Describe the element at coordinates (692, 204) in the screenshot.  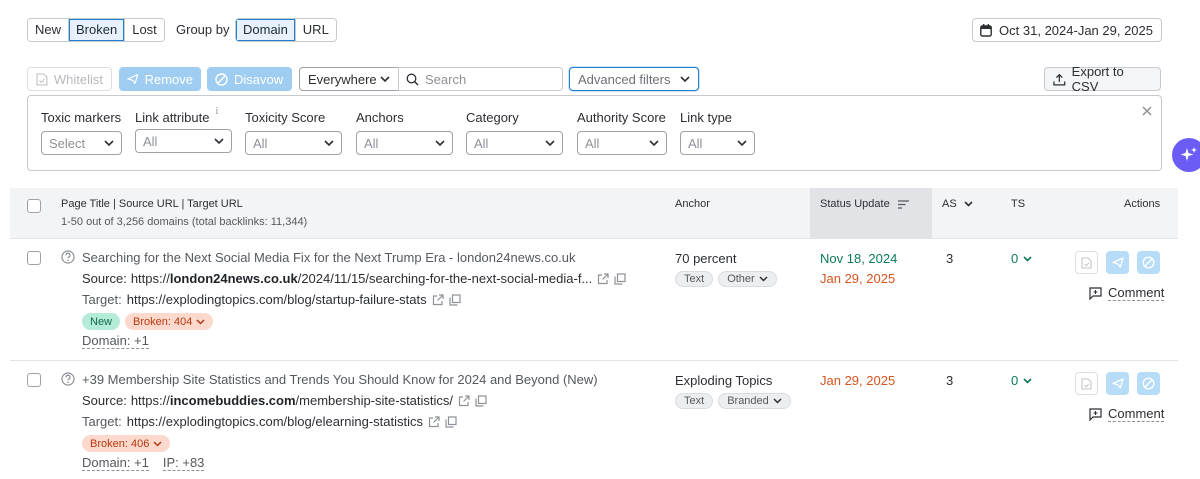
I see `anchor-column-header: Anchor` at that location.